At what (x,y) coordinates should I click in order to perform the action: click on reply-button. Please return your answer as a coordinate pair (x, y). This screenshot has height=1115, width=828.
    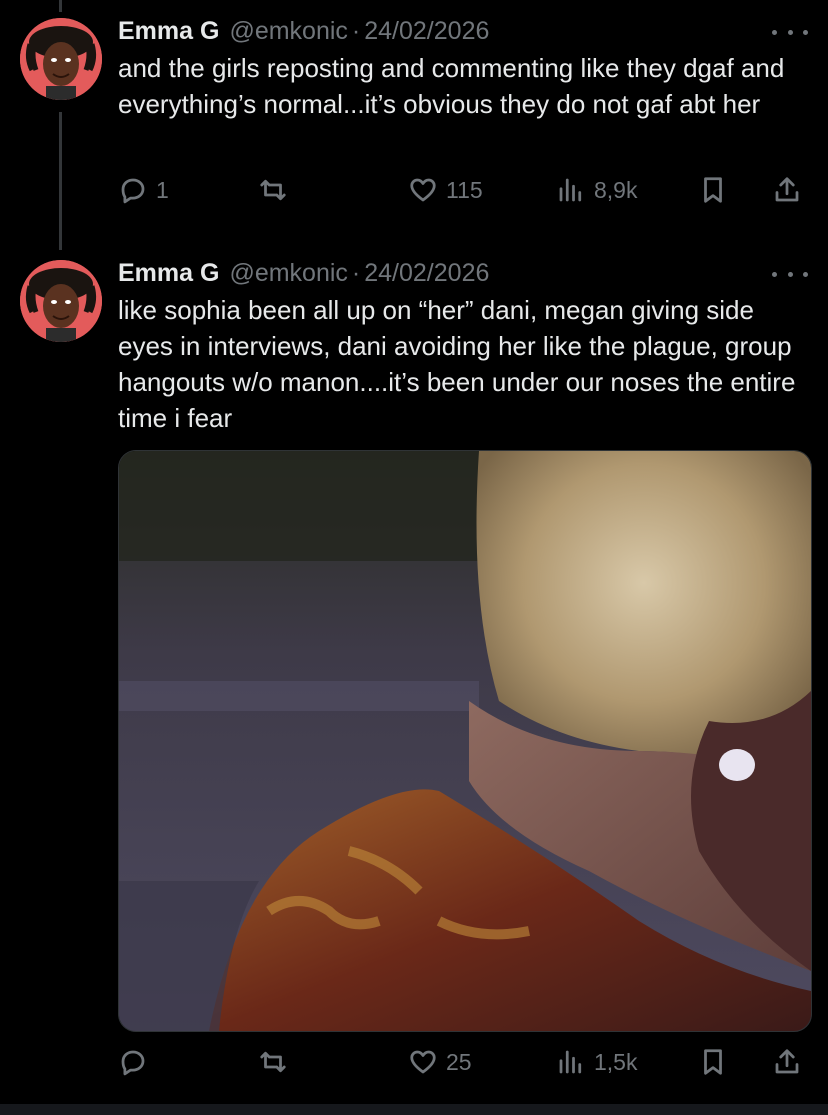
    Looking at the image, I should click on (137, 1062).